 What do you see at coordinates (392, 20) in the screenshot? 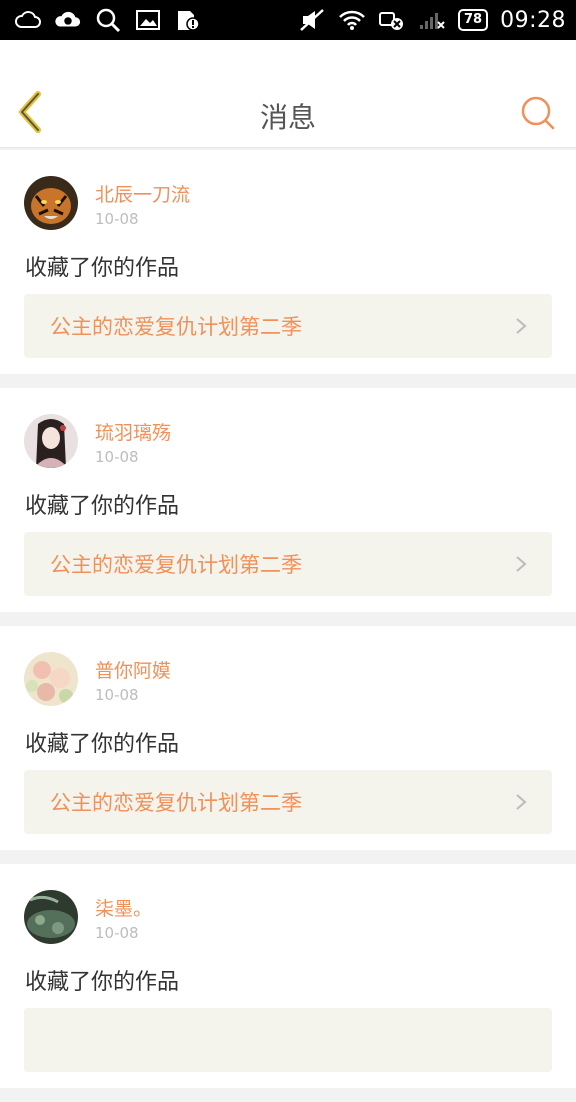
I see `data-off-icon` at bounding box center [392, 20].